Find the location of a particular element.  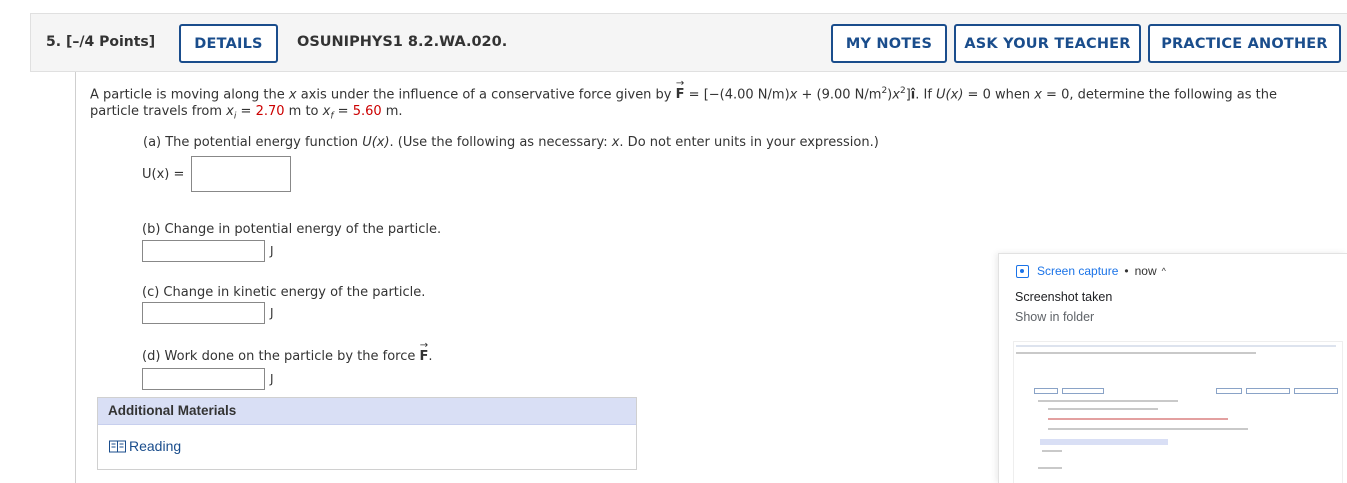

work-done-input is located at coordinates (203, 379).